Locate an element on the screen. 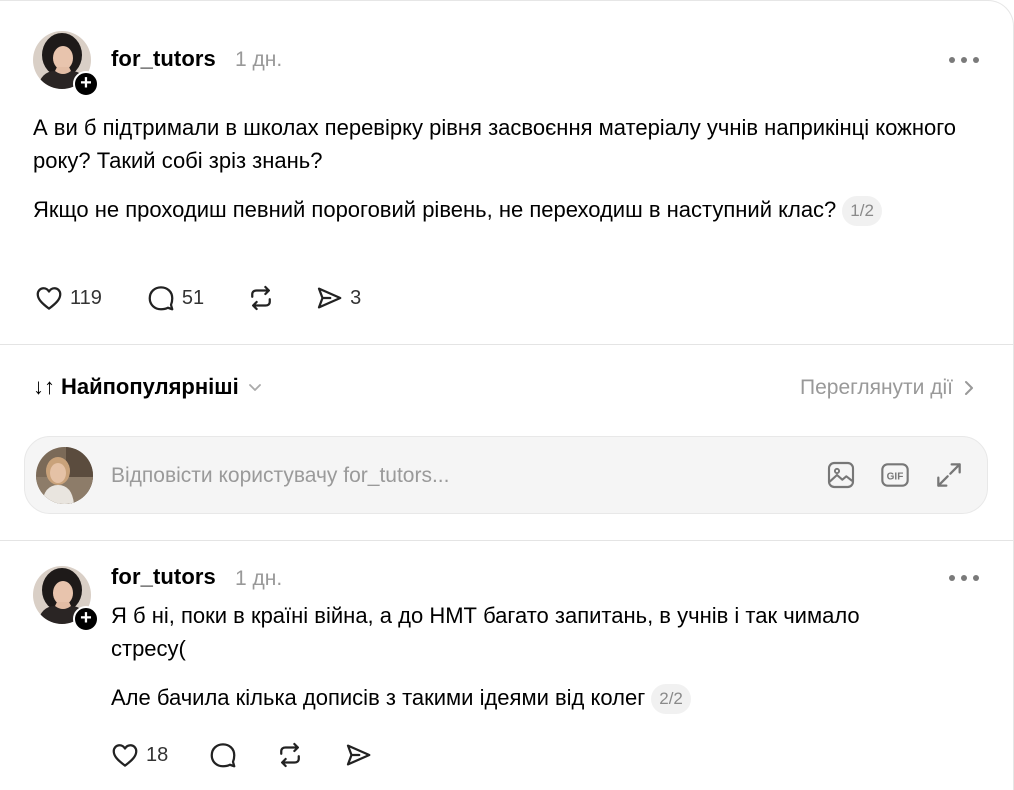  expand-icon is located at coordinates (949, 477).